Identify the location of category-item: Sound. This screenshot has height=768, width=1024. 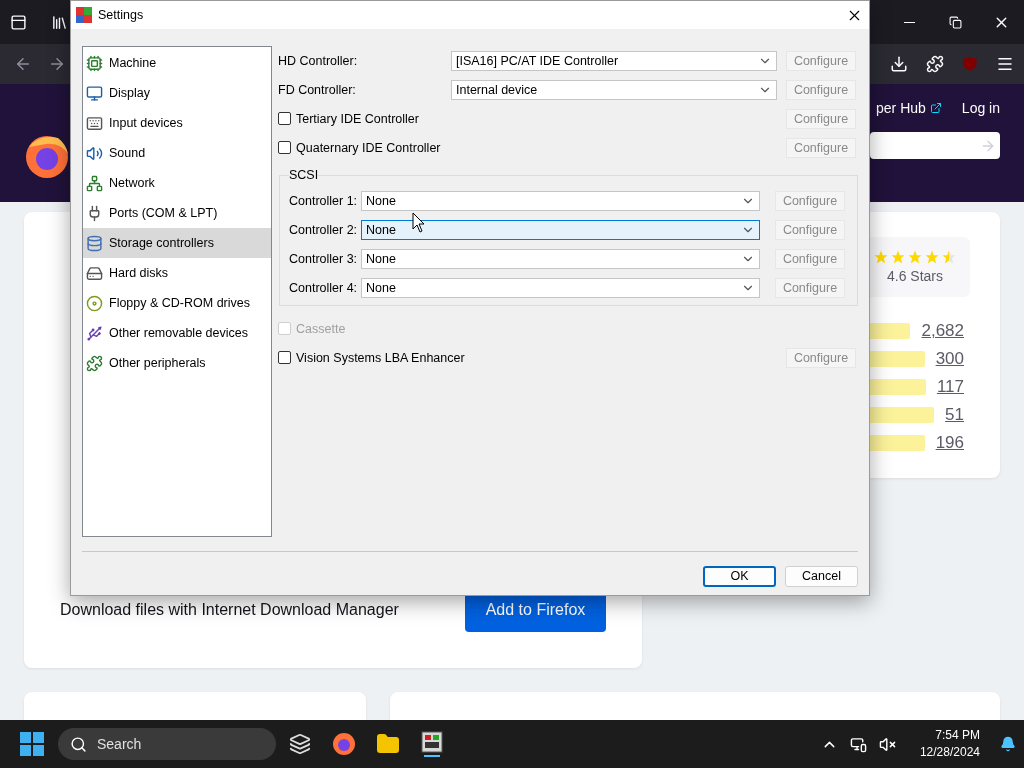
(177, 153).